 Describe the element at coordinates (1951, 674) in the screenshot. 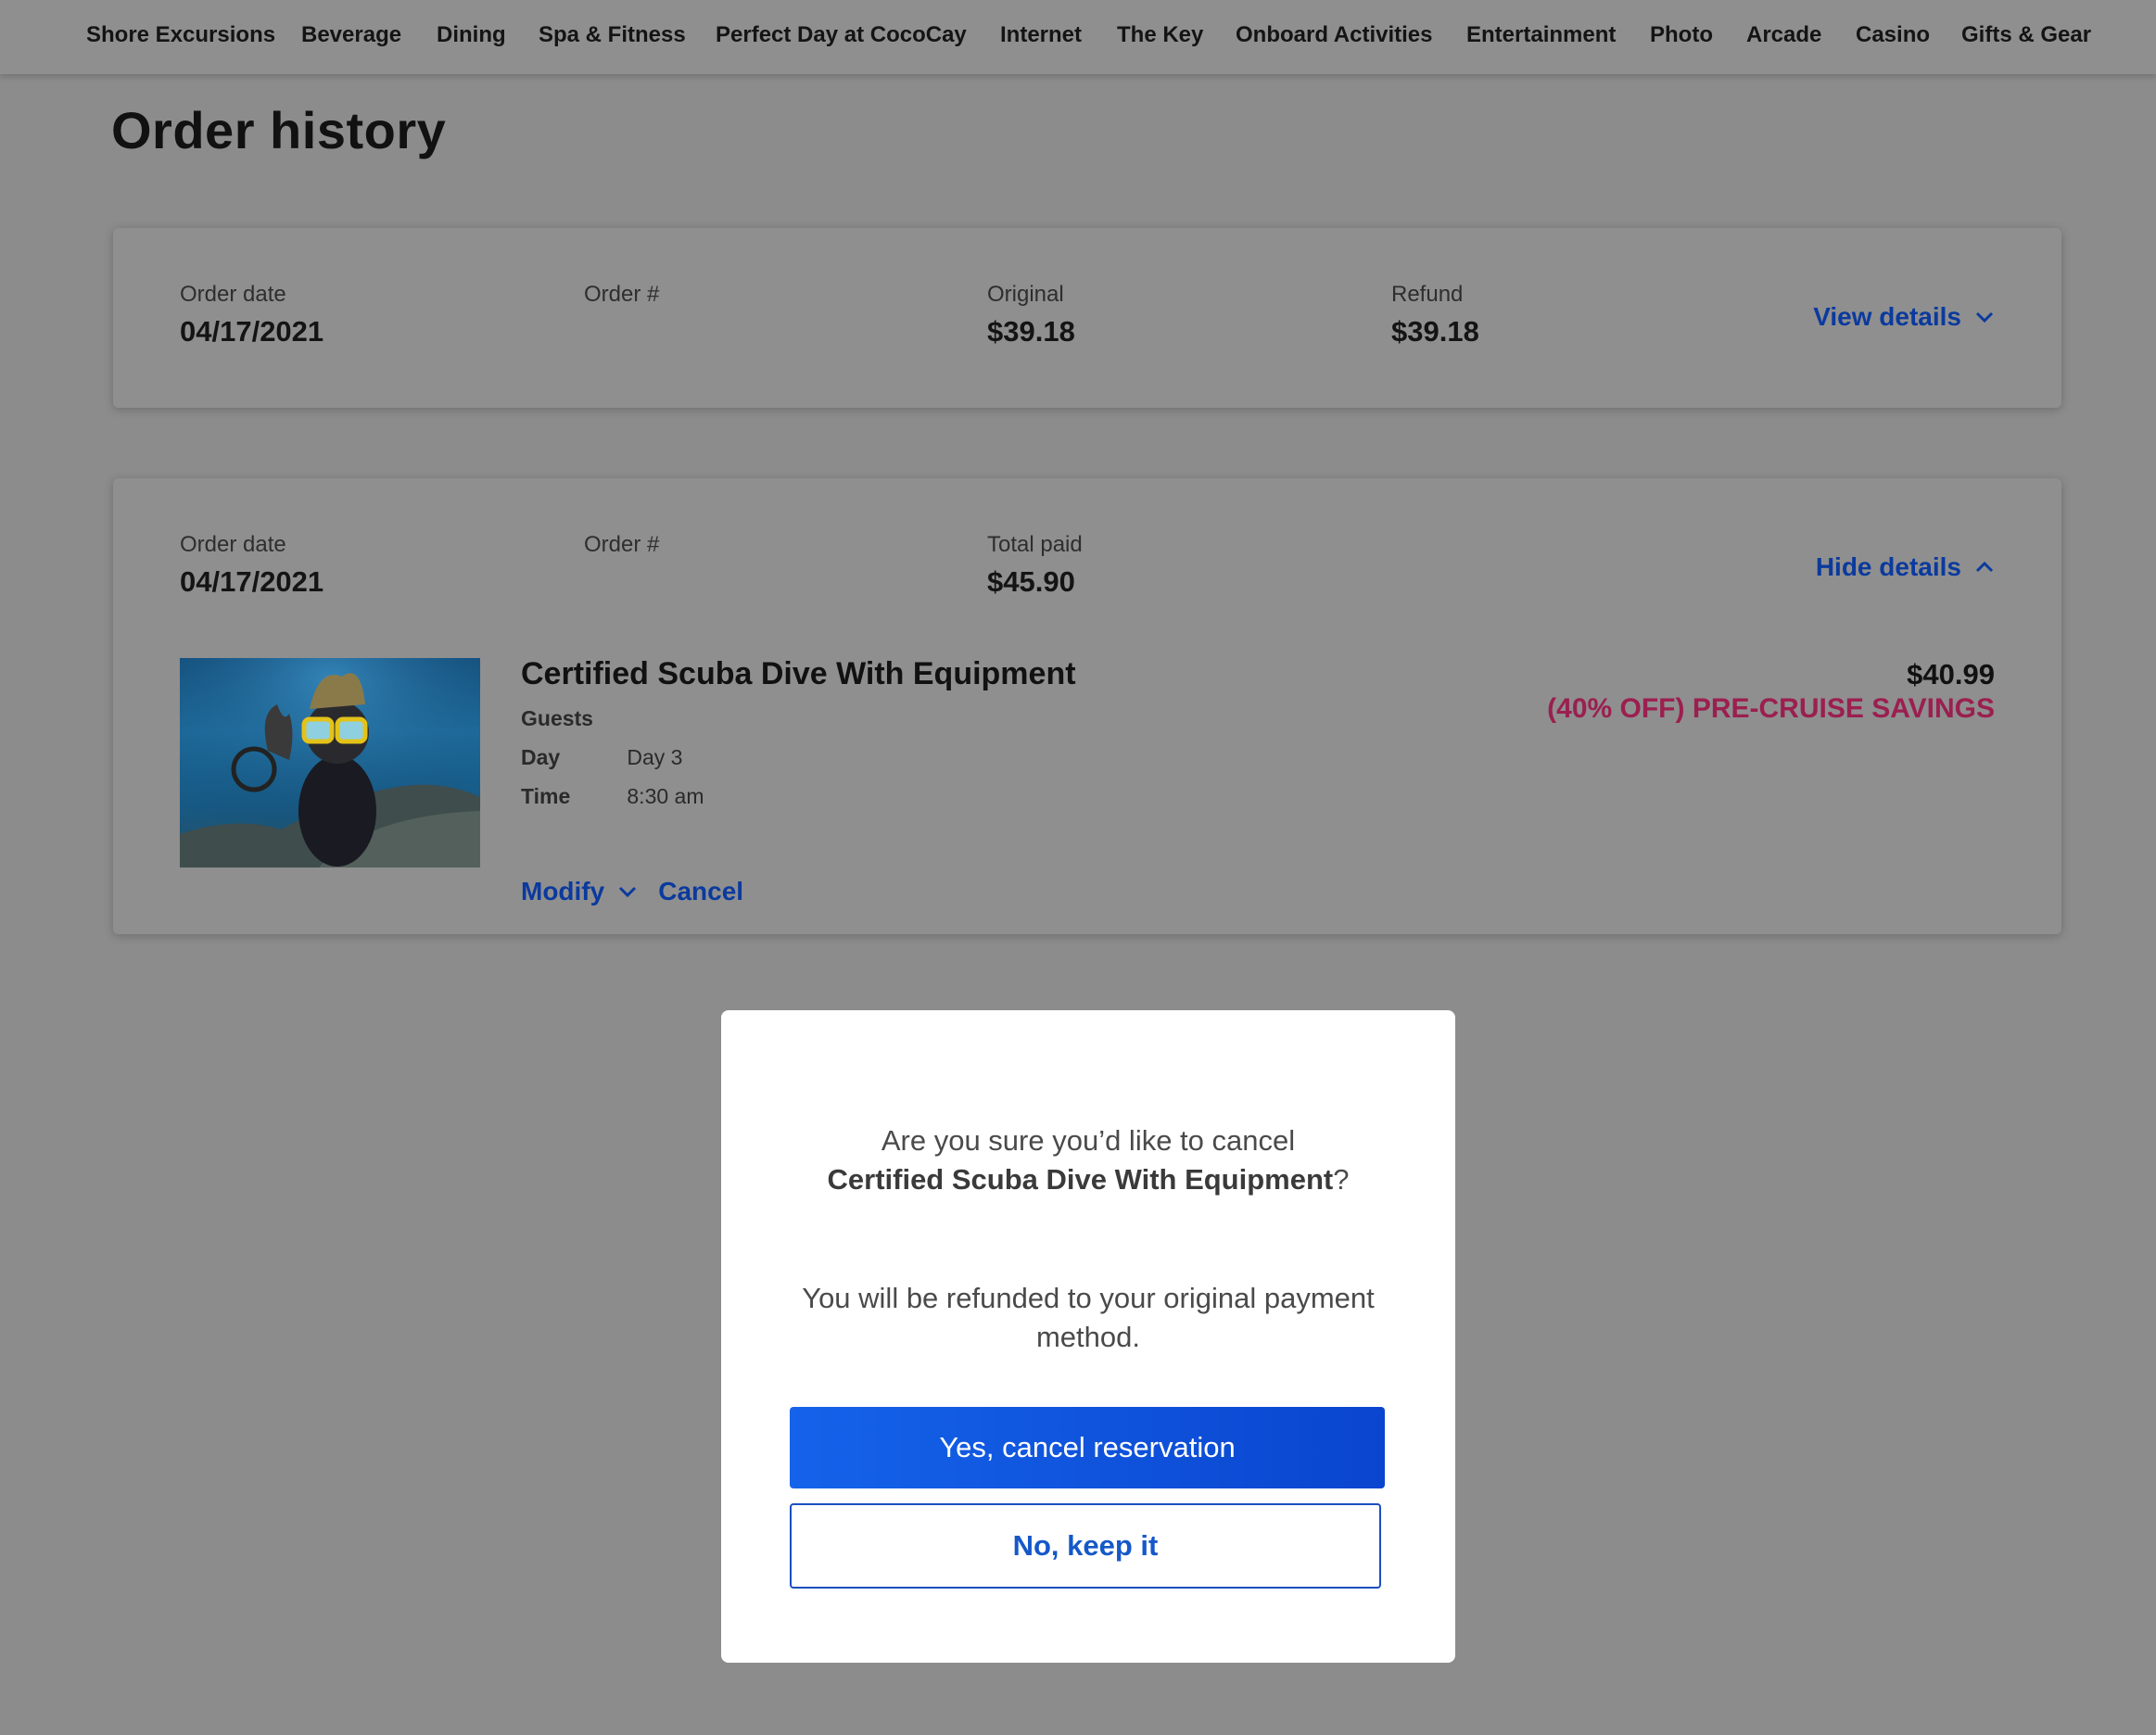

I see `item-price: $40.99` at that location.